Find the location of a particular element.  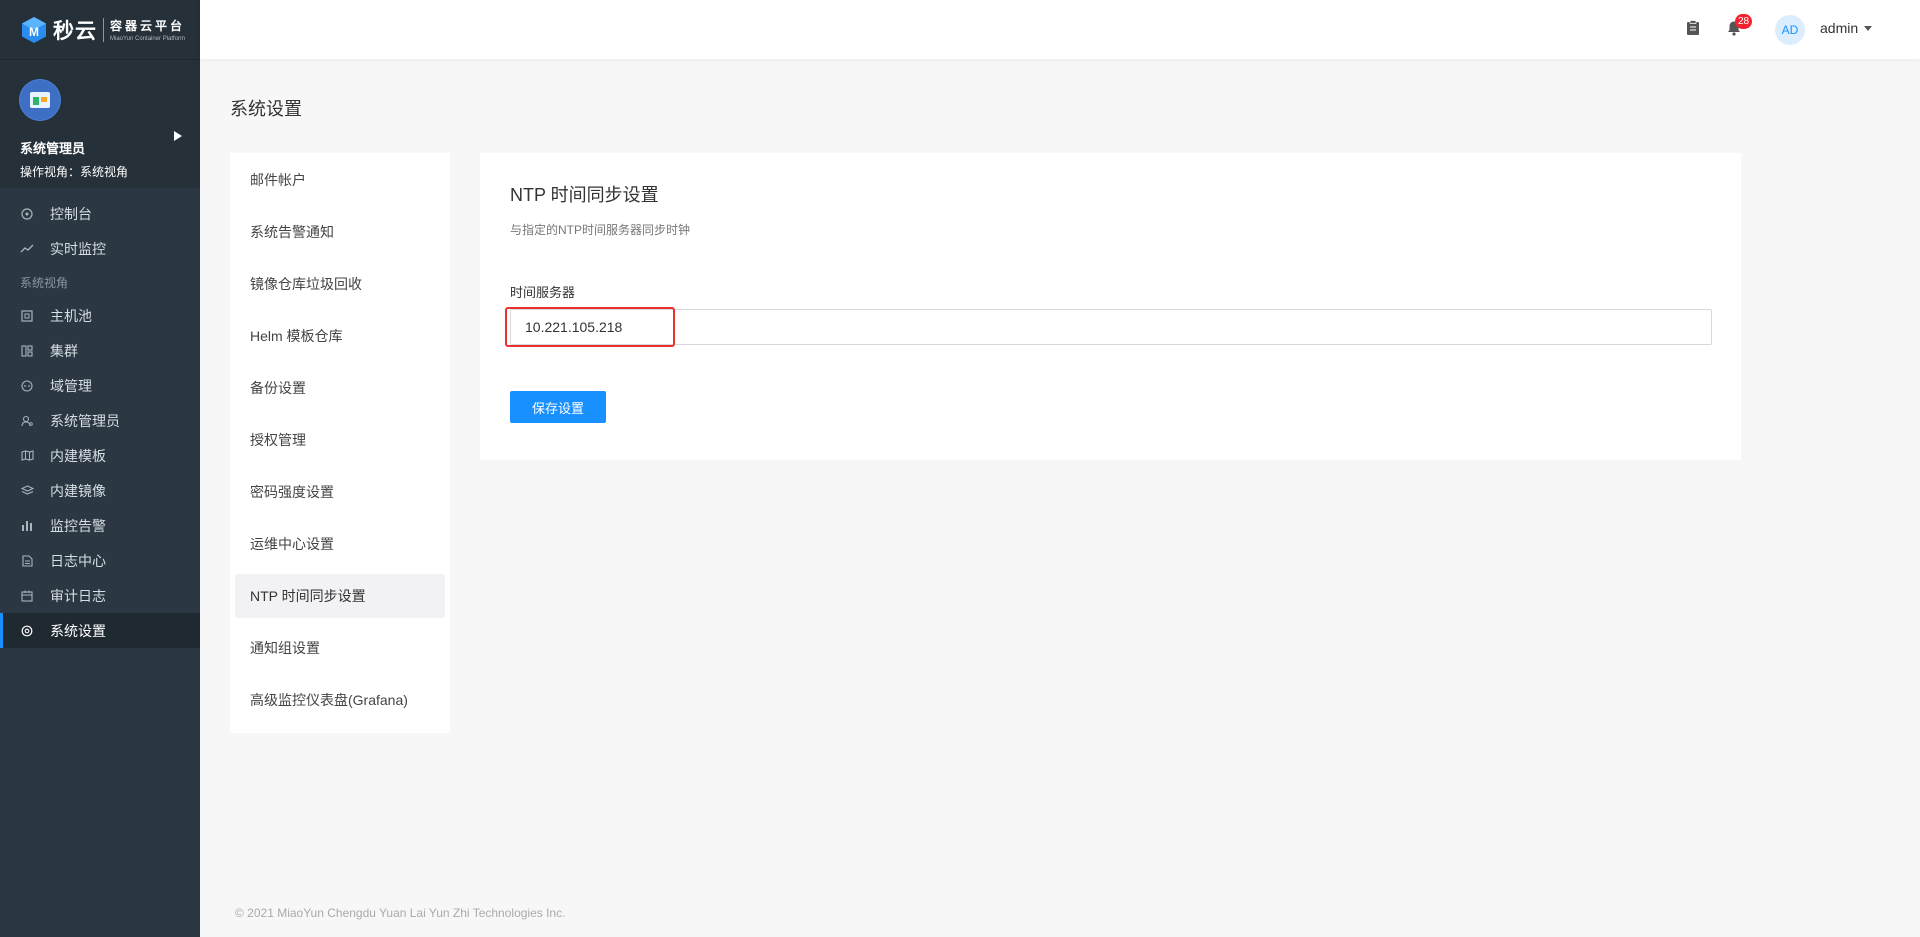

notification-badge: 28 is located at coordinates (1744, 21).